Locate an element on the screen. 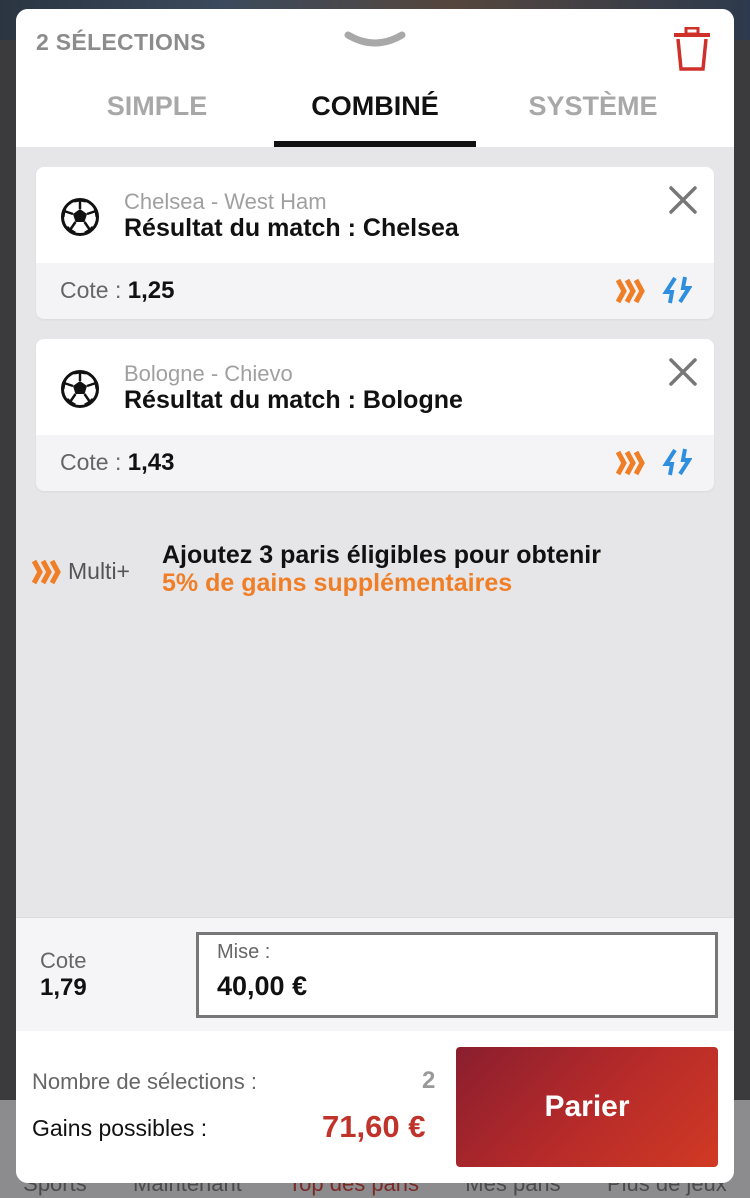  bet-card: Chelsea - West Ham Résultat du match is located at coordinates (375, 243).